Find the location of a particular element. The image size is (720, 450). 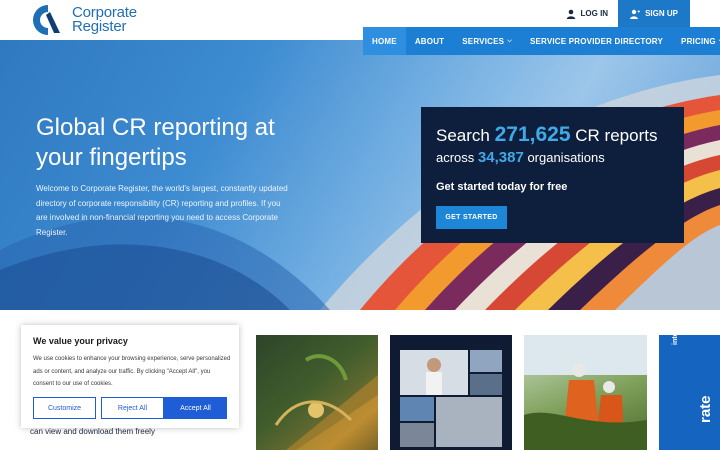

login-link: LOG IN is located at coordinates (587, 13).